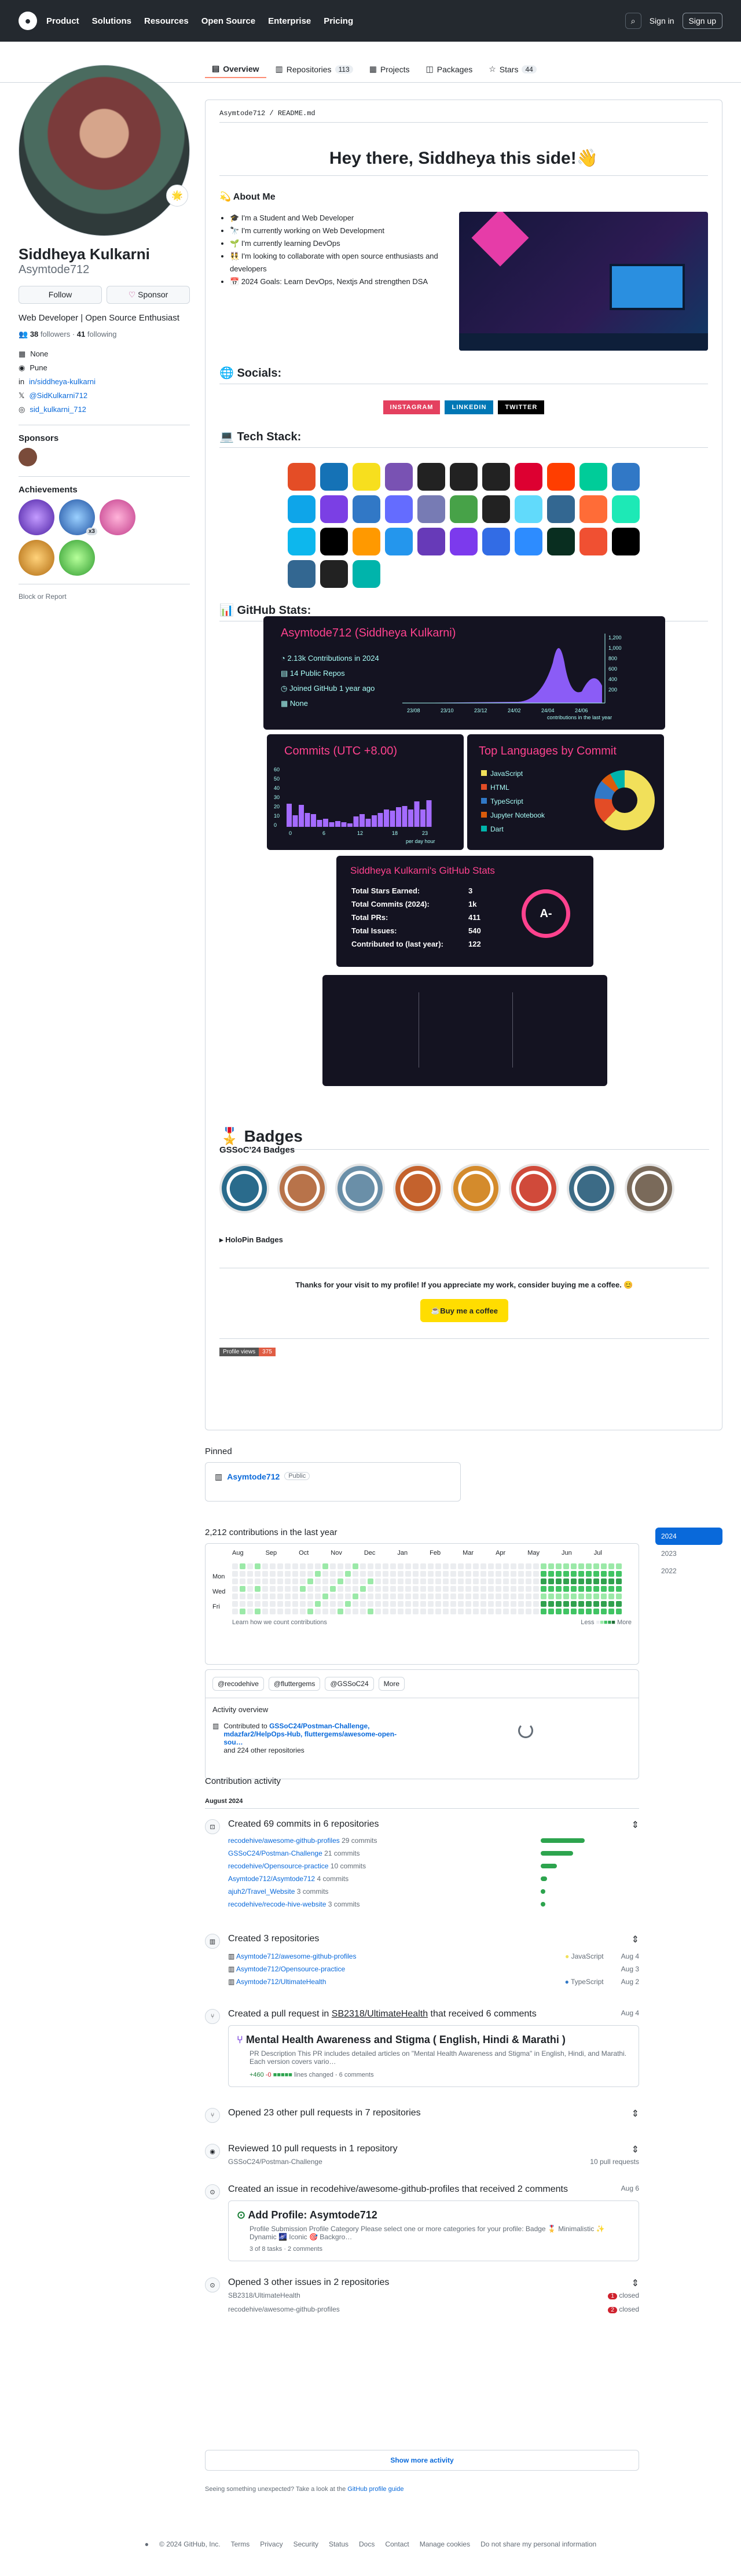 The height and width of the screenshot is (2576, 741). What do you see at coordinates (102, 334) in the screenshot?
I see `following-label: following` at bounding box center [102, 334].